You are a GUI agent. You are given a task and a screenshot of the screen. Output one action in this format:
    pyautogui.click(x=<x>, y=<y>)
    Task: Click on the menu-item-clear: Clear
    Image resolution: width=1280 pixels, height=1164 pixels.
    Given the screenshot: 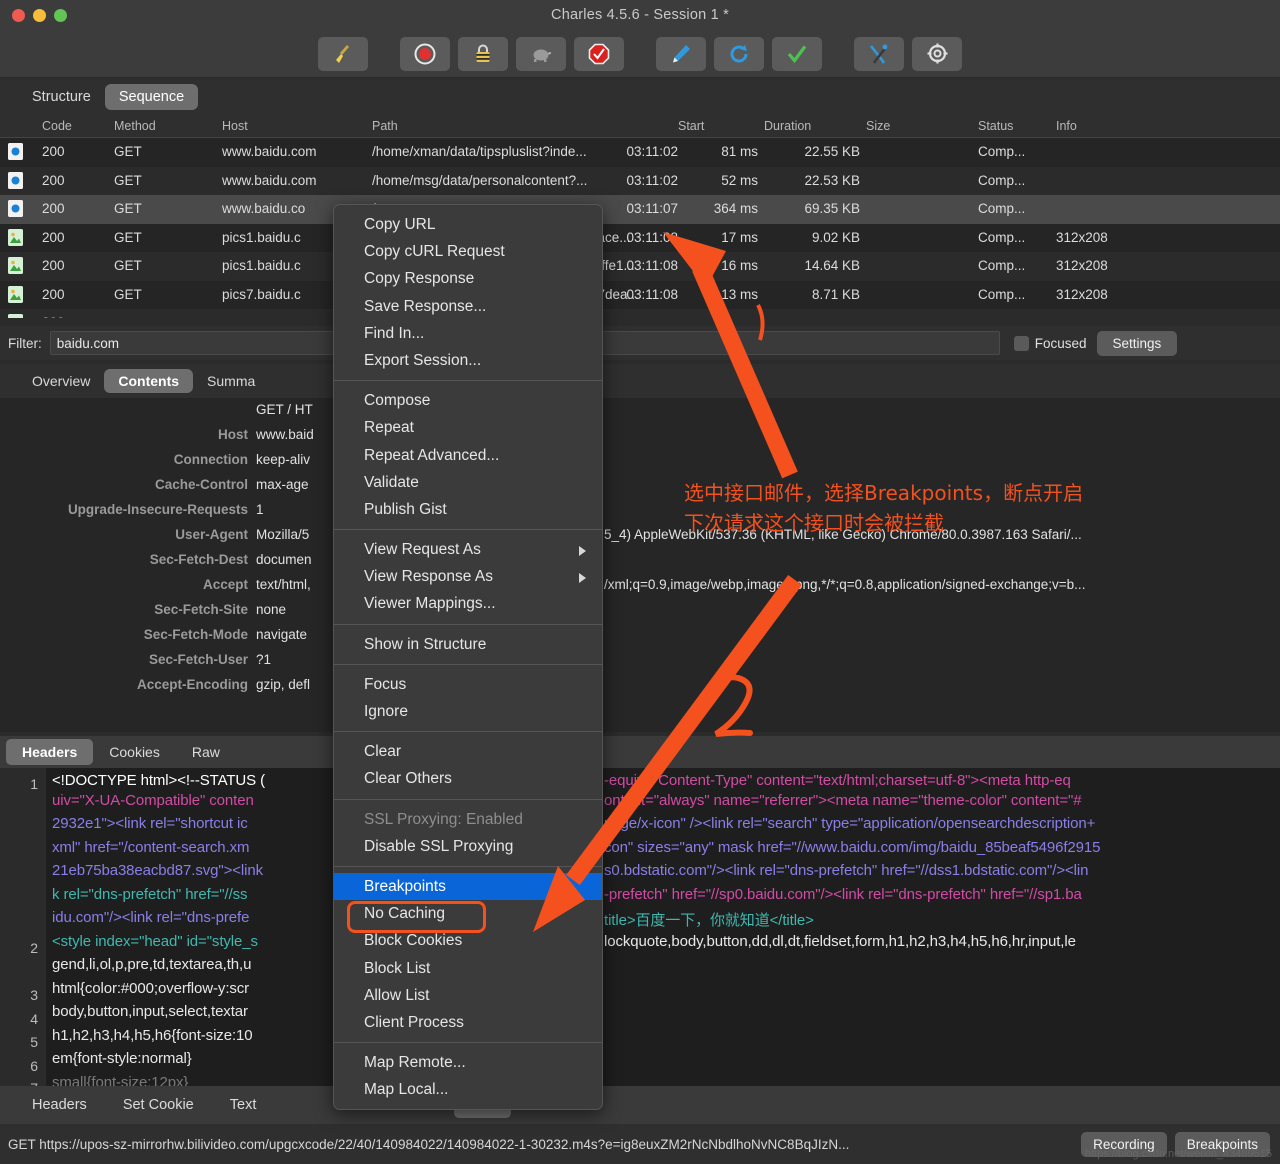 What is the action you would take?
    pyautogui.click(x=468, y=751)
    